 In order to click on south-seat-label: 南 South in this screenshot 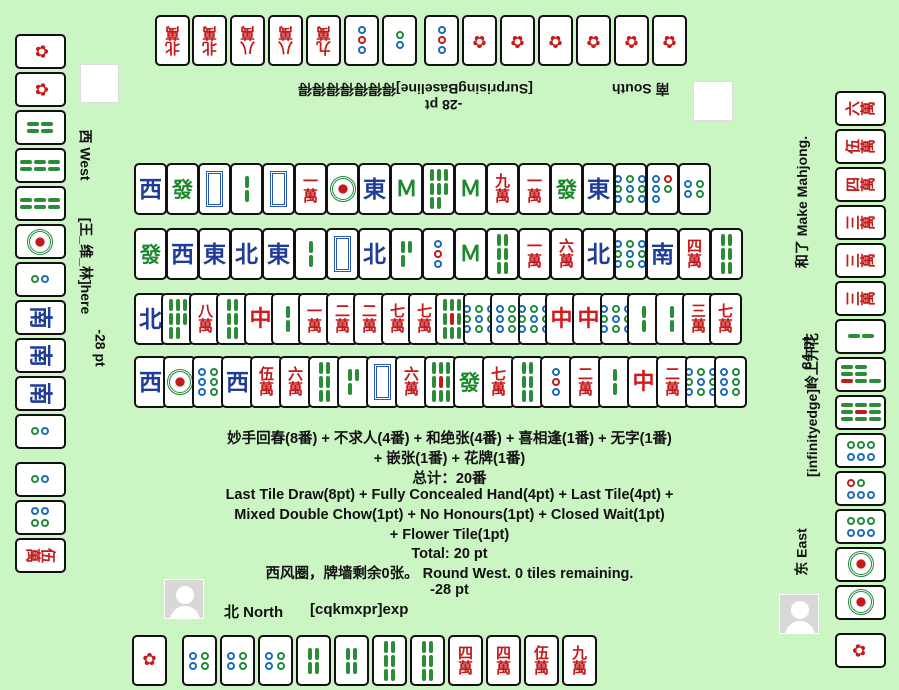, I will do `click(641, 89)`.